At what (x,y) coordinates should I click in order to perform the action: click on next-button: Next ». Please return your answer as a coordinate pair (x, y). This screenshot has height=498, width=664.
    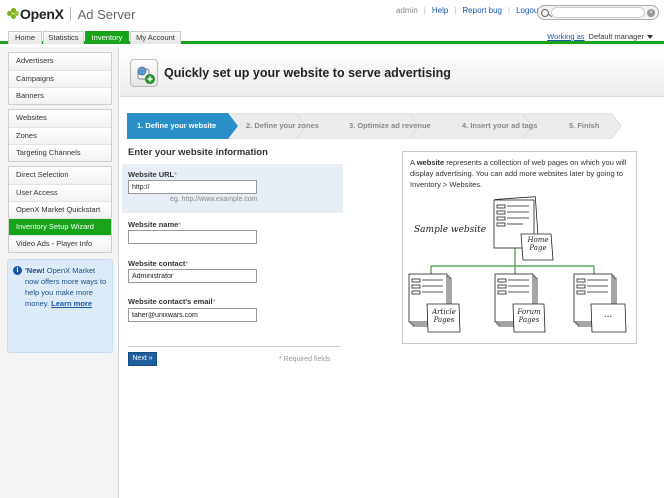
    Looking at the image, I should click on (142, 359).